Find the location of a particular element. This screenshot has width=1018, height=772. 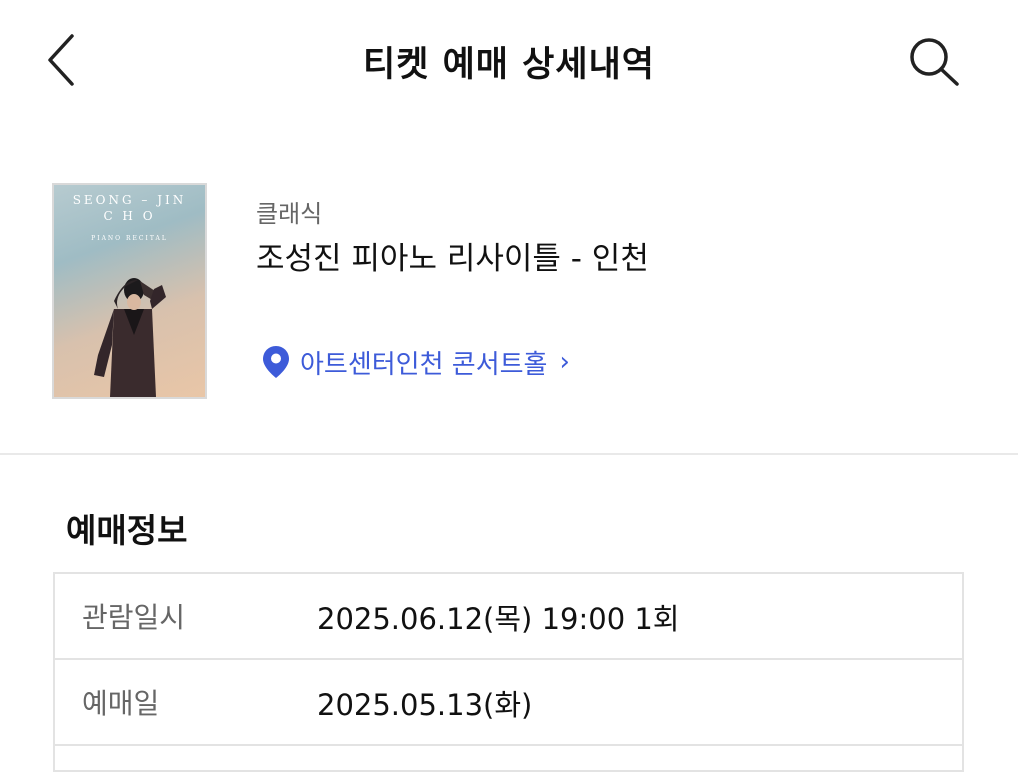

table-row: 예매일 2025.05.13(화) is located at coordinates (508, 703).